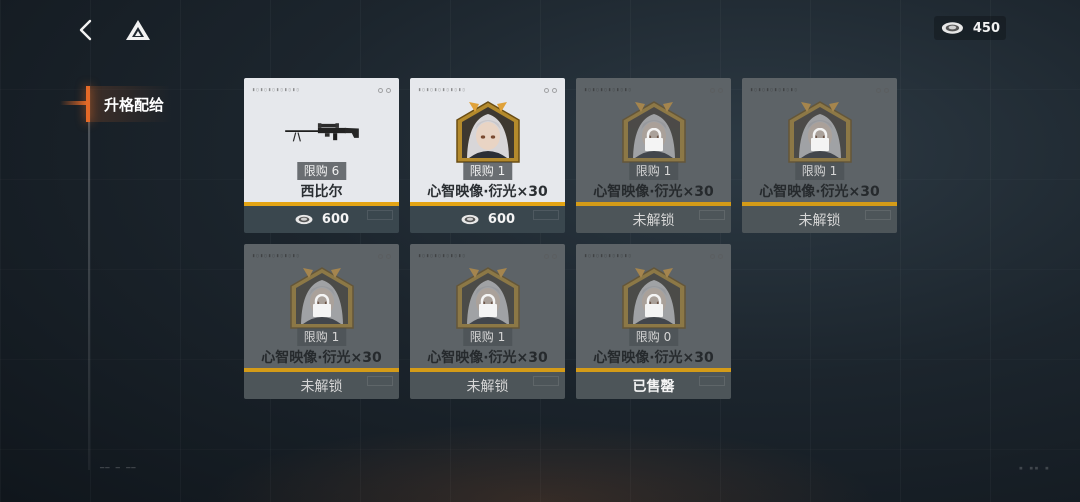 The height and width of the screenshot is (502, 1080). What do you see at coordinates (321, 192) in the screenshot?
I see `item-name: 西比尔` at bounding box center [321, 192].